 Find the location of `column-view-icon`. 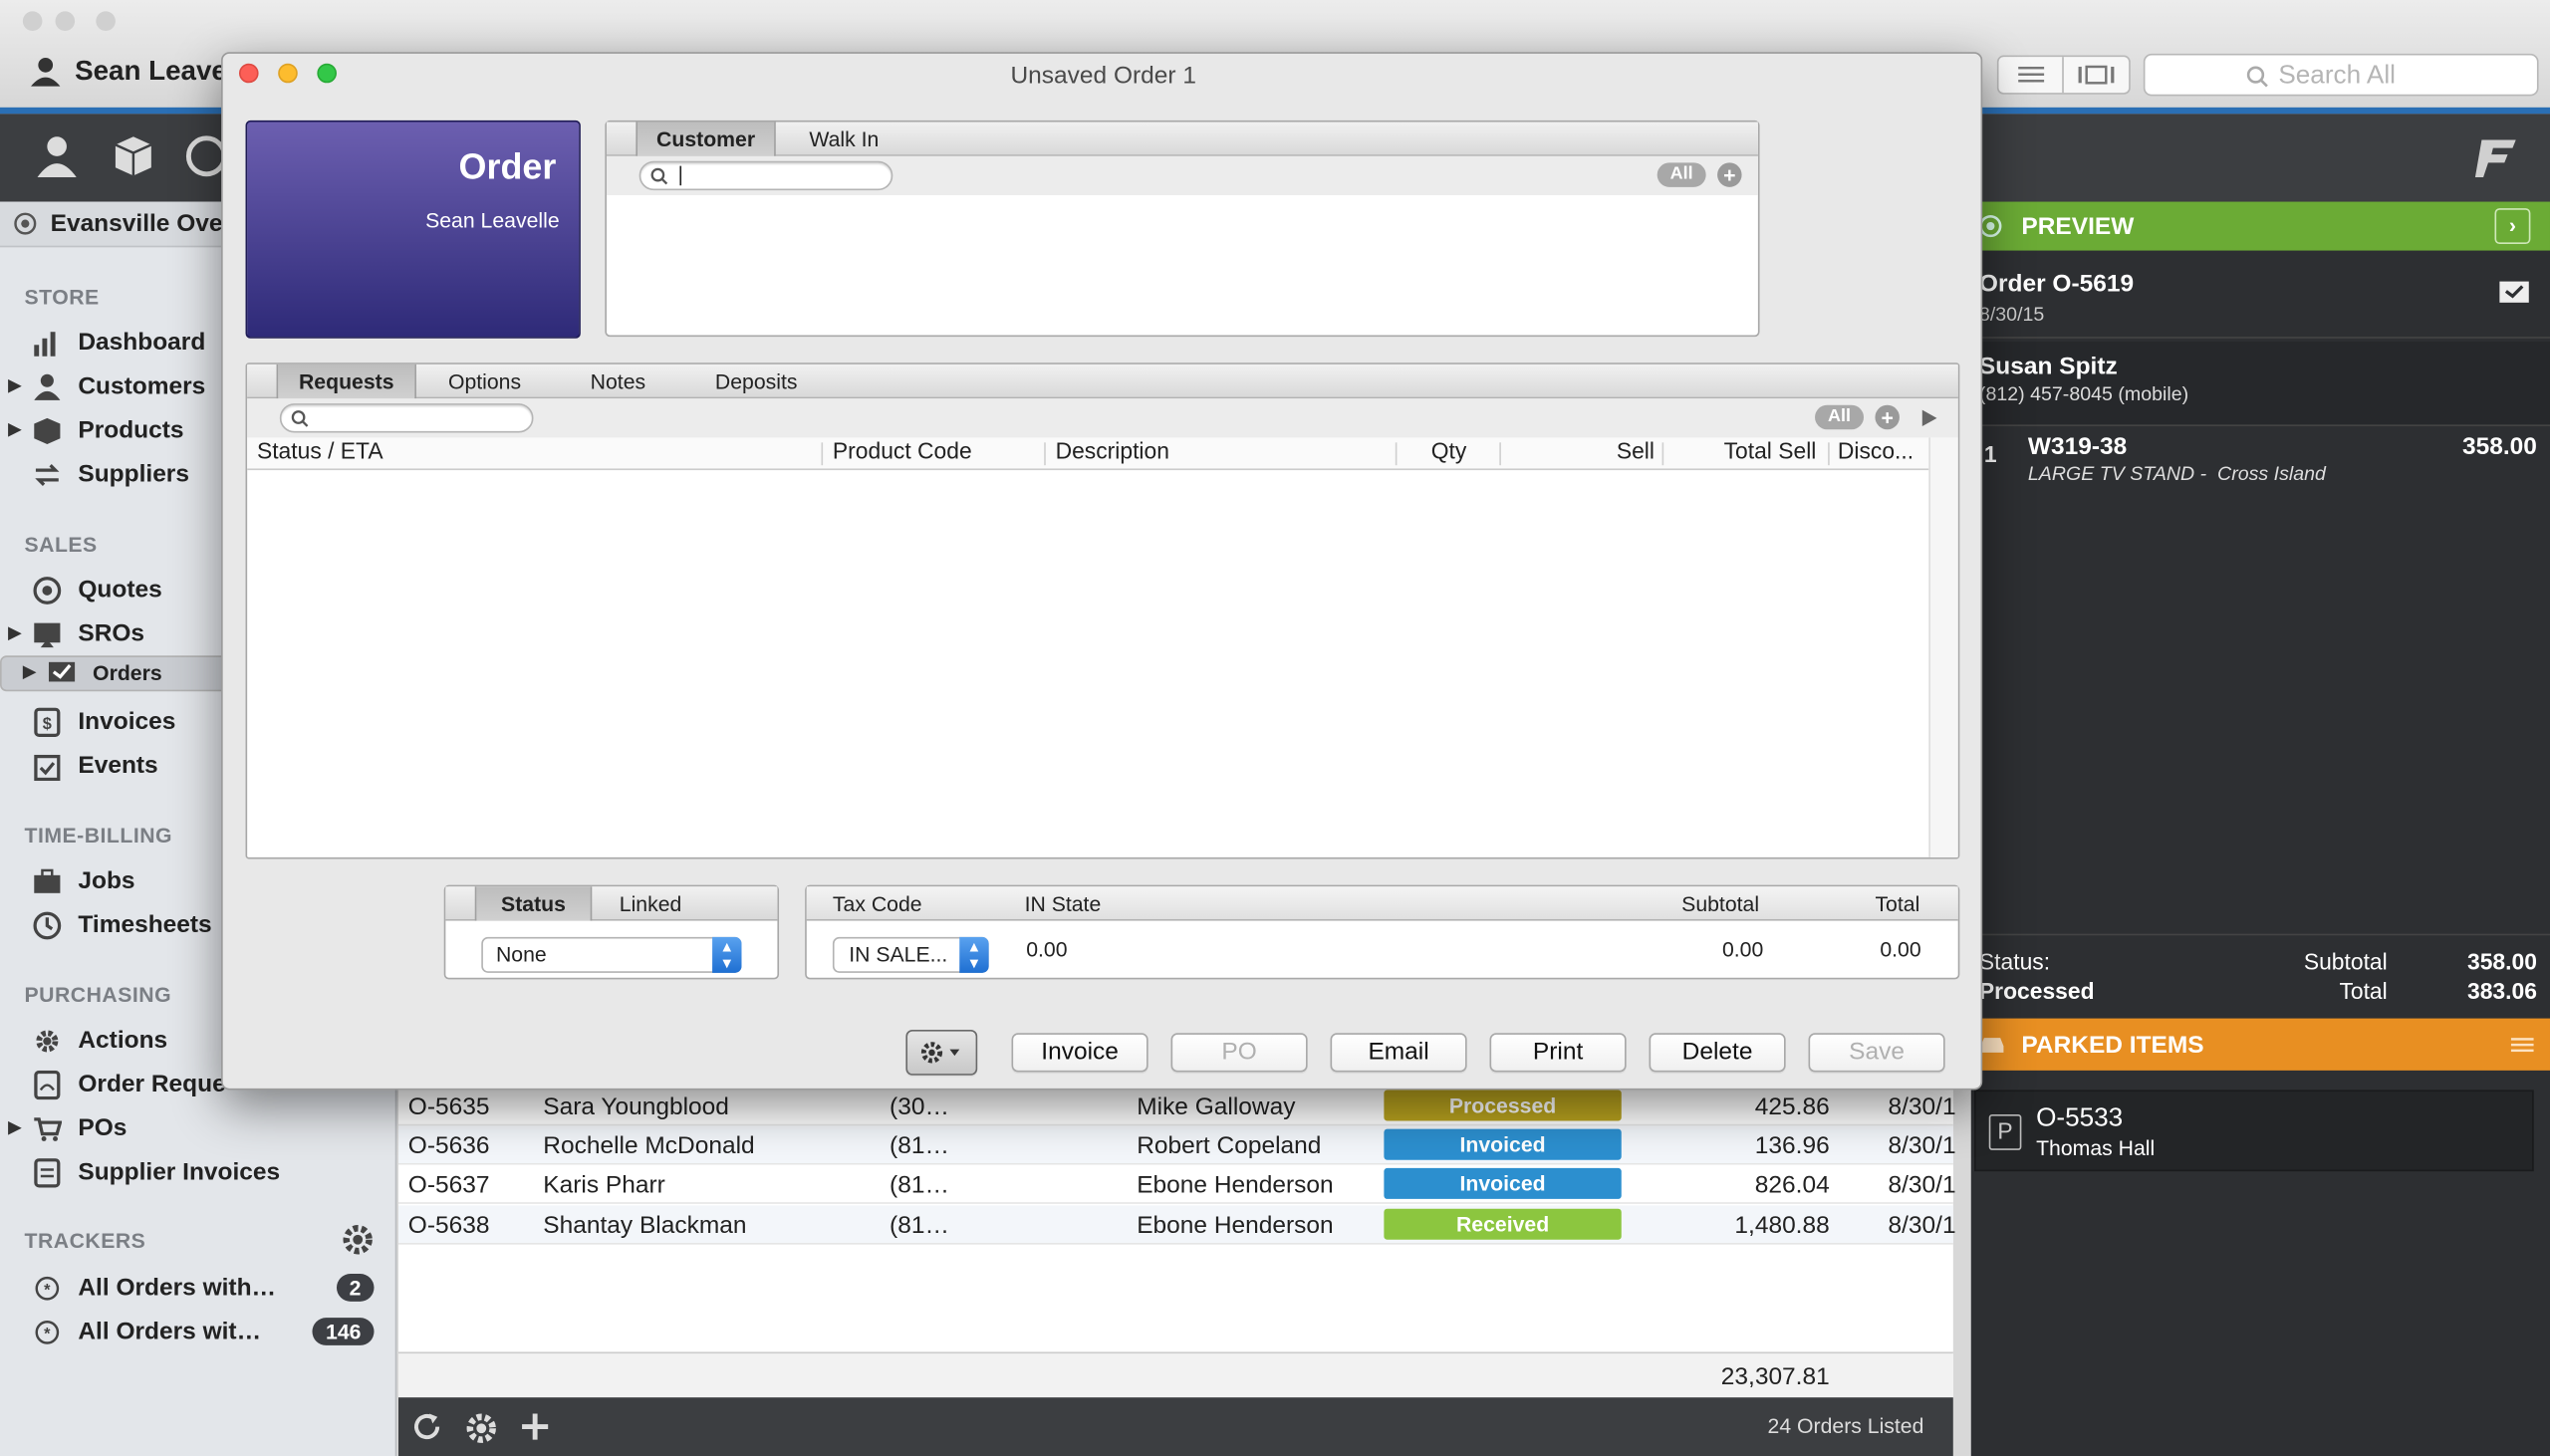

column-view-icon is located at coordinates (2096, 75).